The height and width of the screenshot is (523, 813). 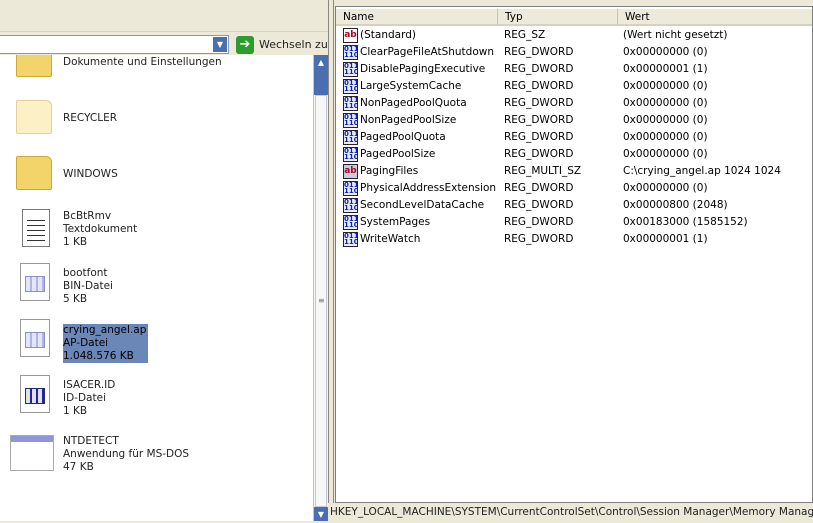 What do you see at coordinates (715, 17) in the screenshot?
I see `column-header-value: Wert` at bounding box center [715, 17].